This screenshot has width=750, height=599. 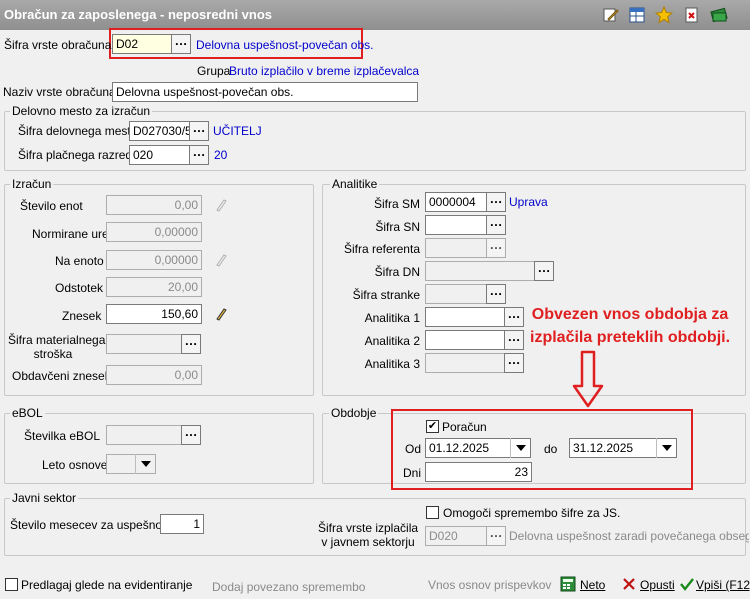 I want to click on analitika-3-input, so click(x=465, y=363).